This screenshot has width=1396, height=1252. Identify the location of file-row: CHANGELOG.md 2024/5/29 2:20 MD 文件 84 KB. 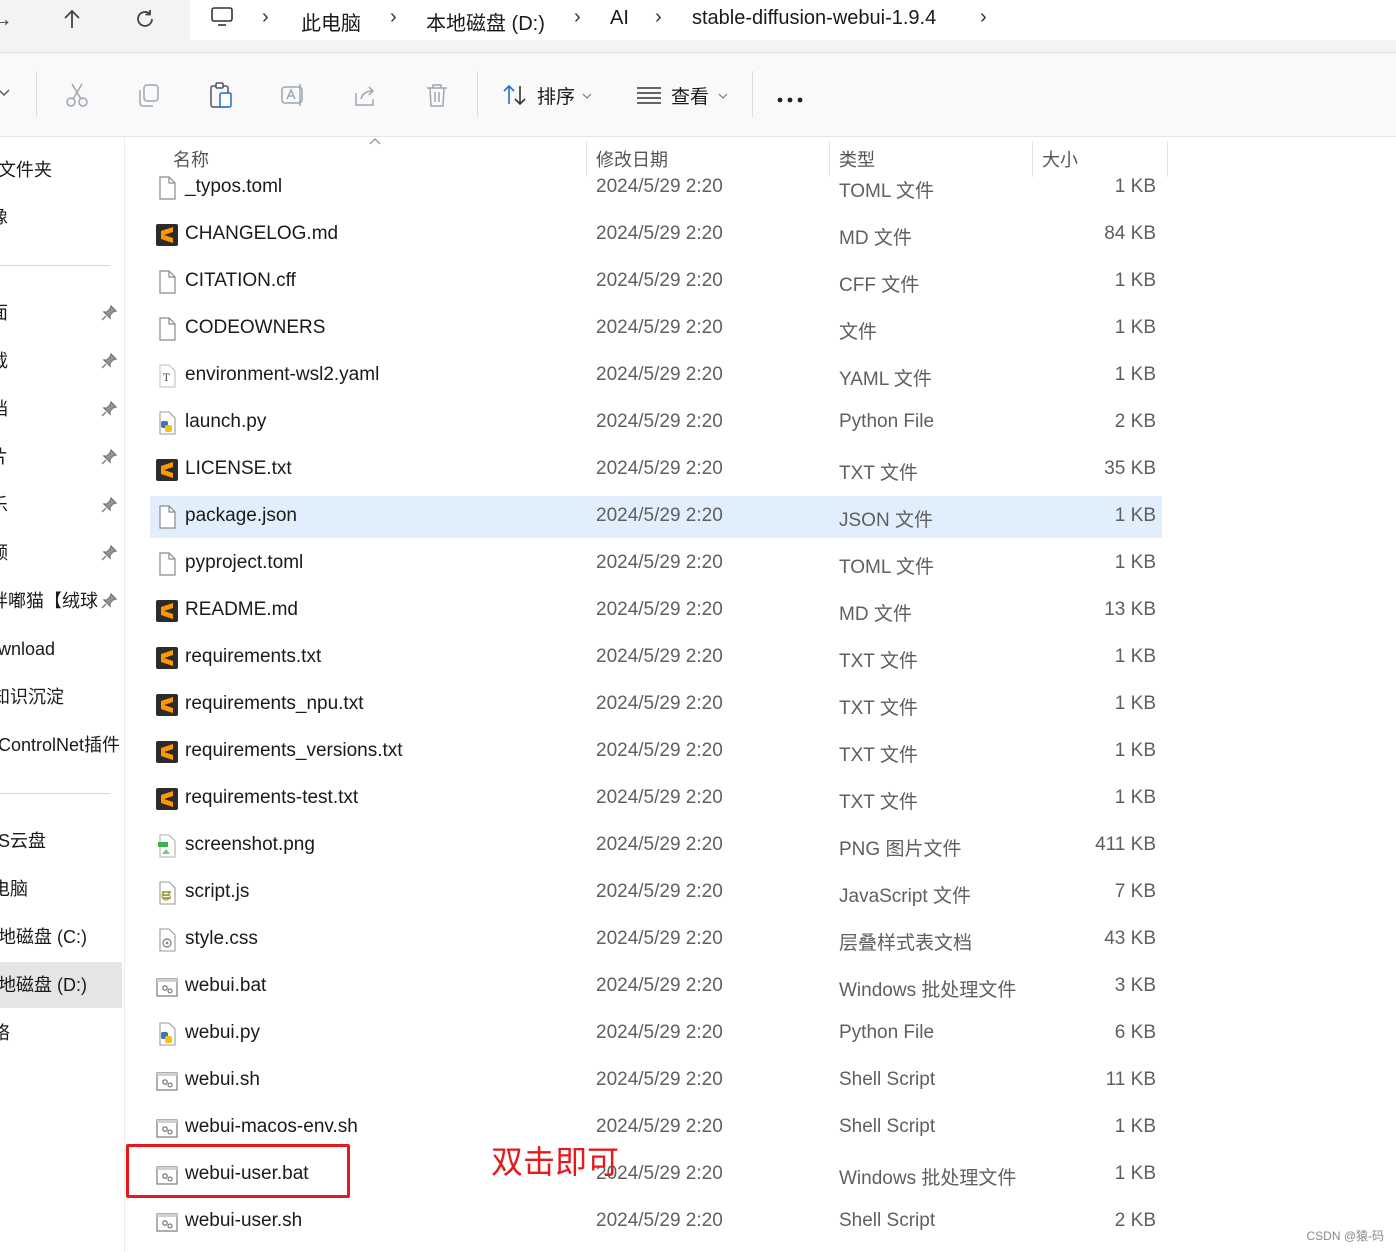
(656, 235).